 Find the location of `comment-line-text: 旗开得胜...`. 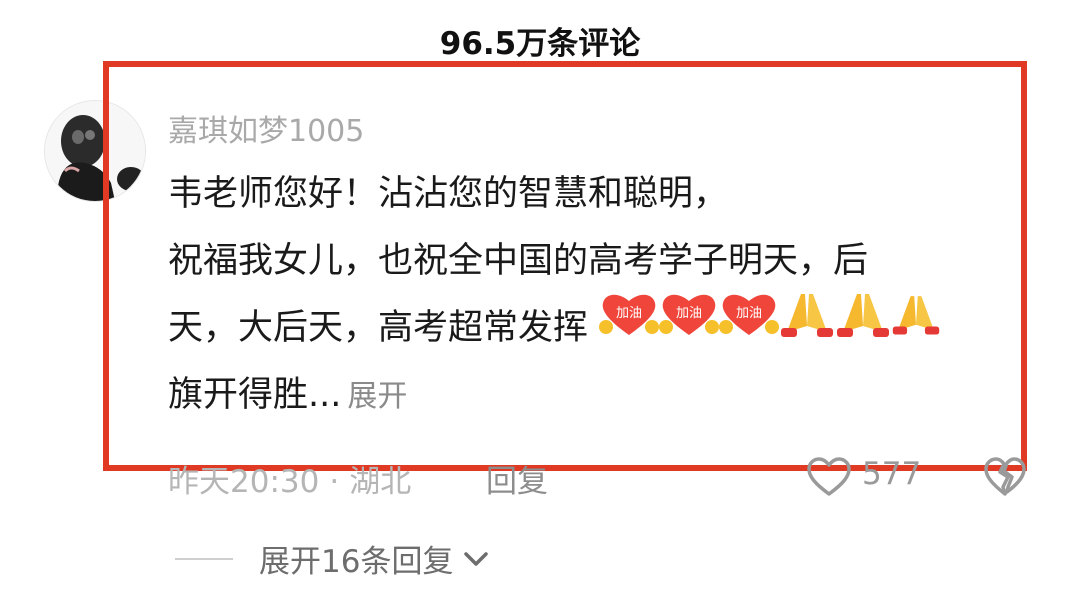

comment-line-text: 旗开得胜... is located at coordinates (255, 395).